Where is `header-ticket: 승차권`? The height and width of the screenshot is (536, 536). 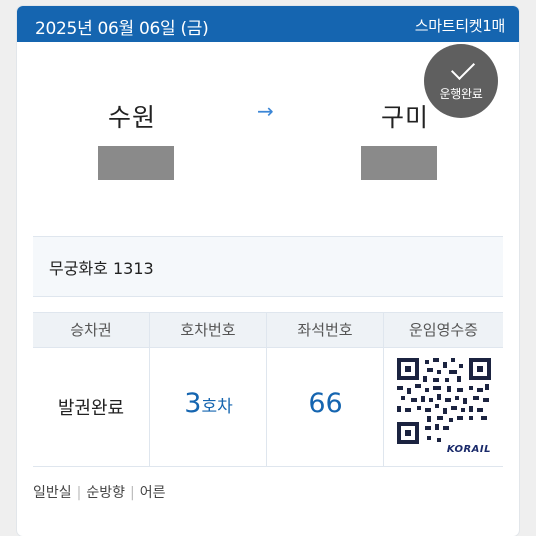 header-ticket: 승차권 is located at coordinates (91, 330).